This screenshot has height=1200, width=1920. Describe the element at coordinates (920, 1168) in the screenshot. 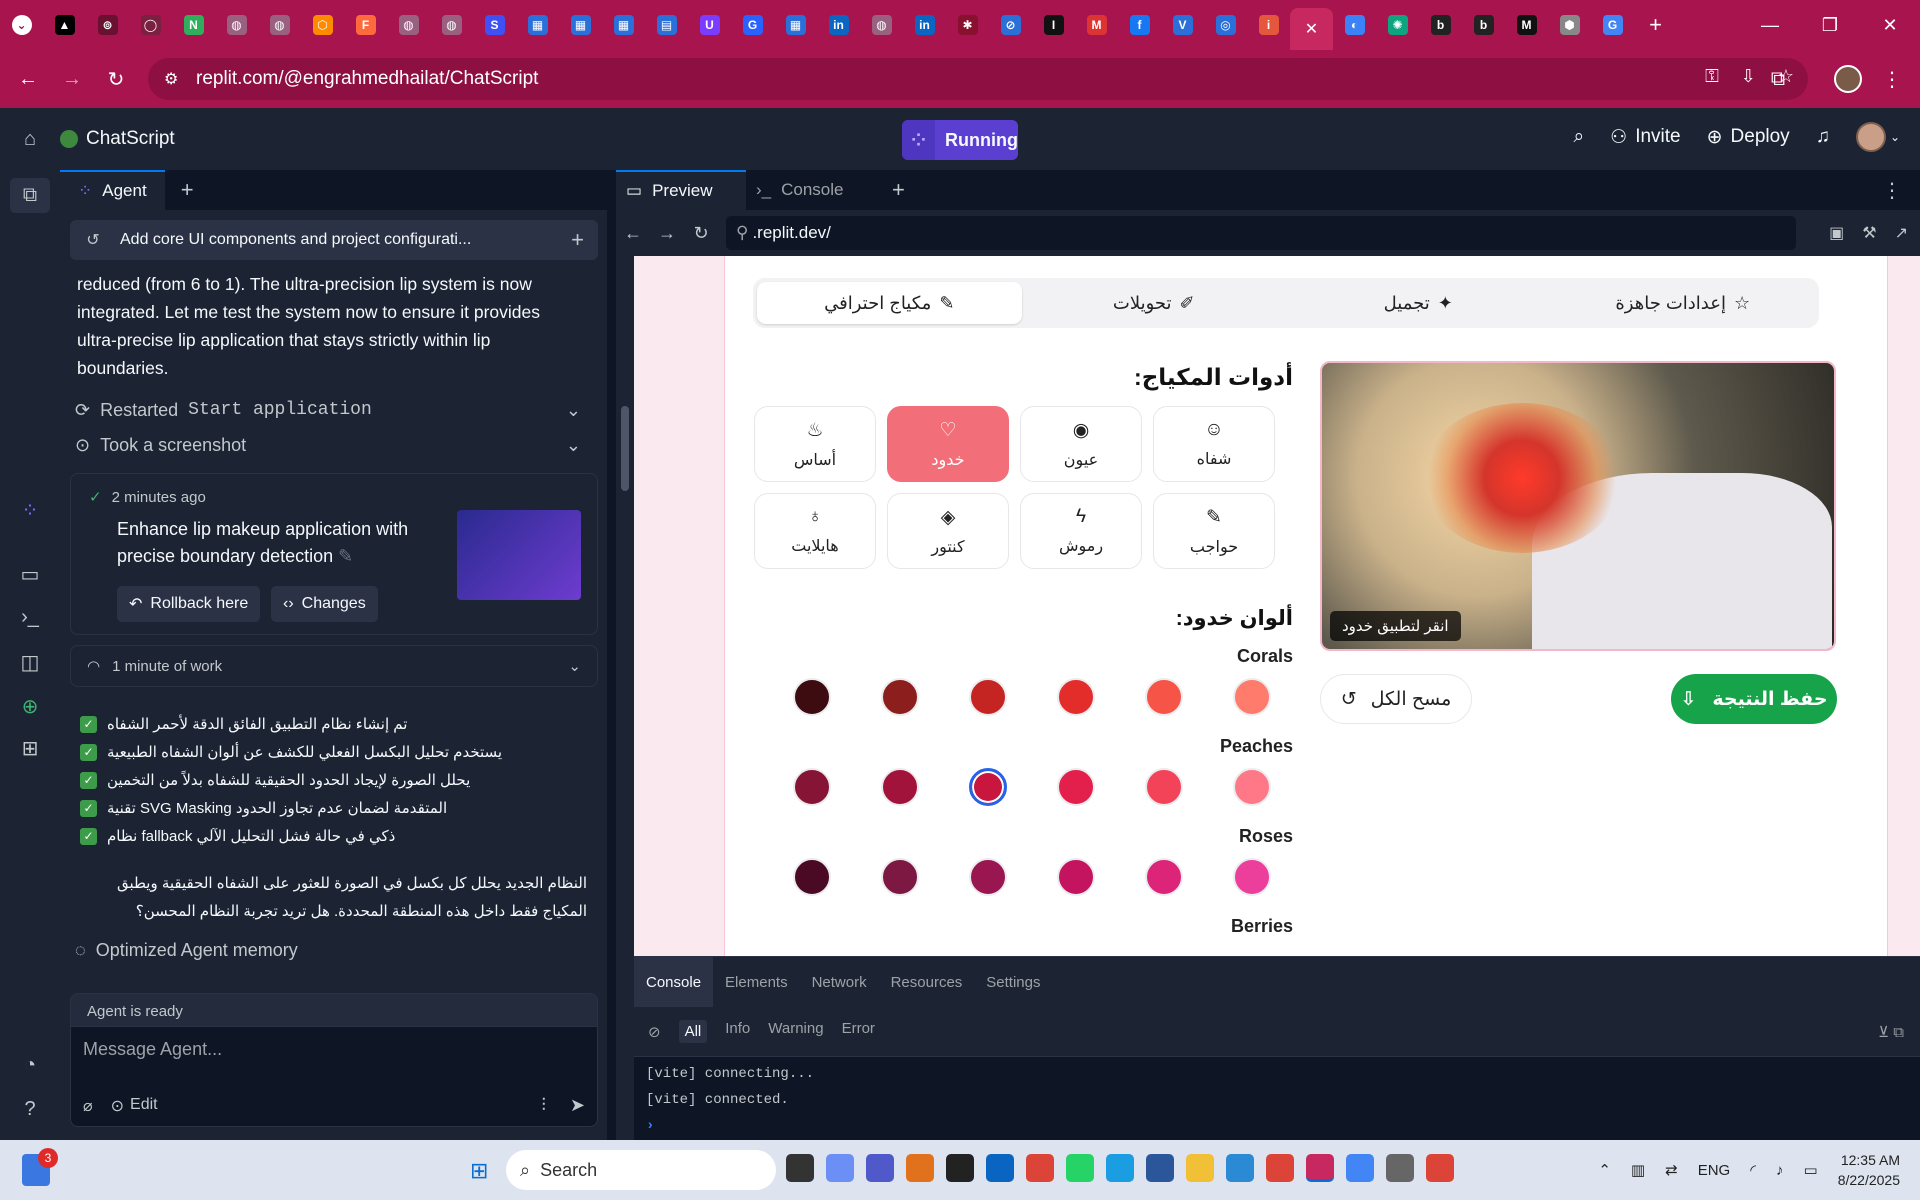

I see `office-icon` at that location.